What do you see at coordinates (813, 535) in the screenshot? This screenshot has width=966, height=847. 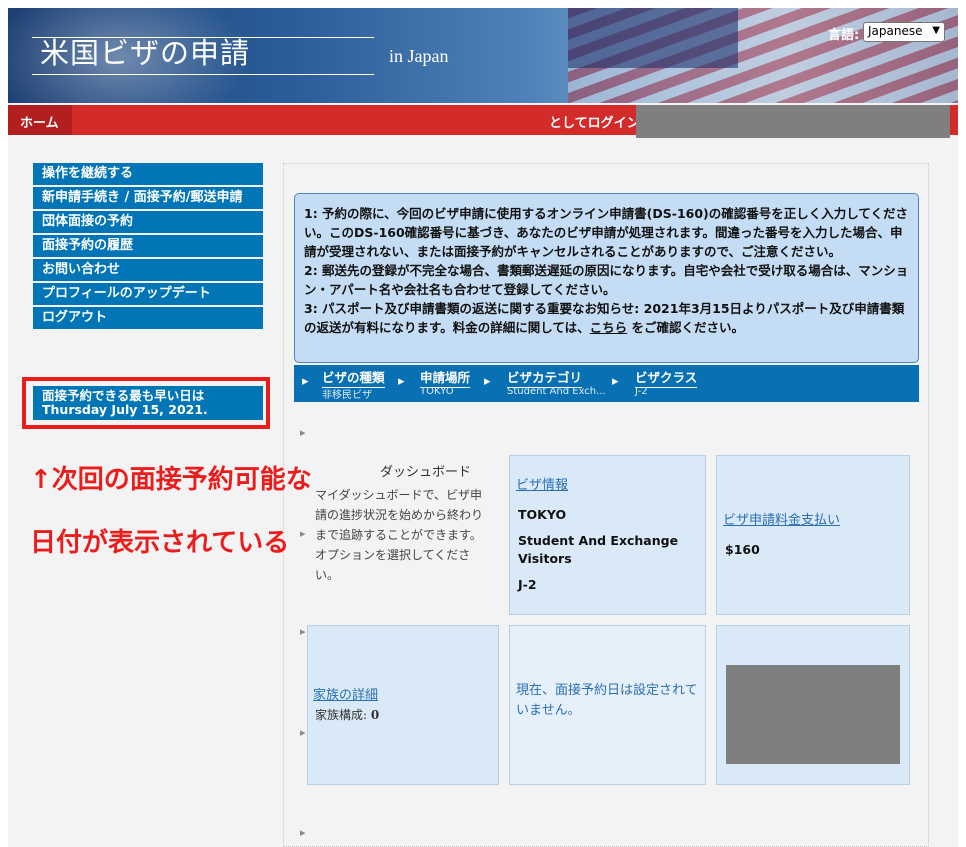 I see `fee-payment-card` at bounding box center [813, 535].